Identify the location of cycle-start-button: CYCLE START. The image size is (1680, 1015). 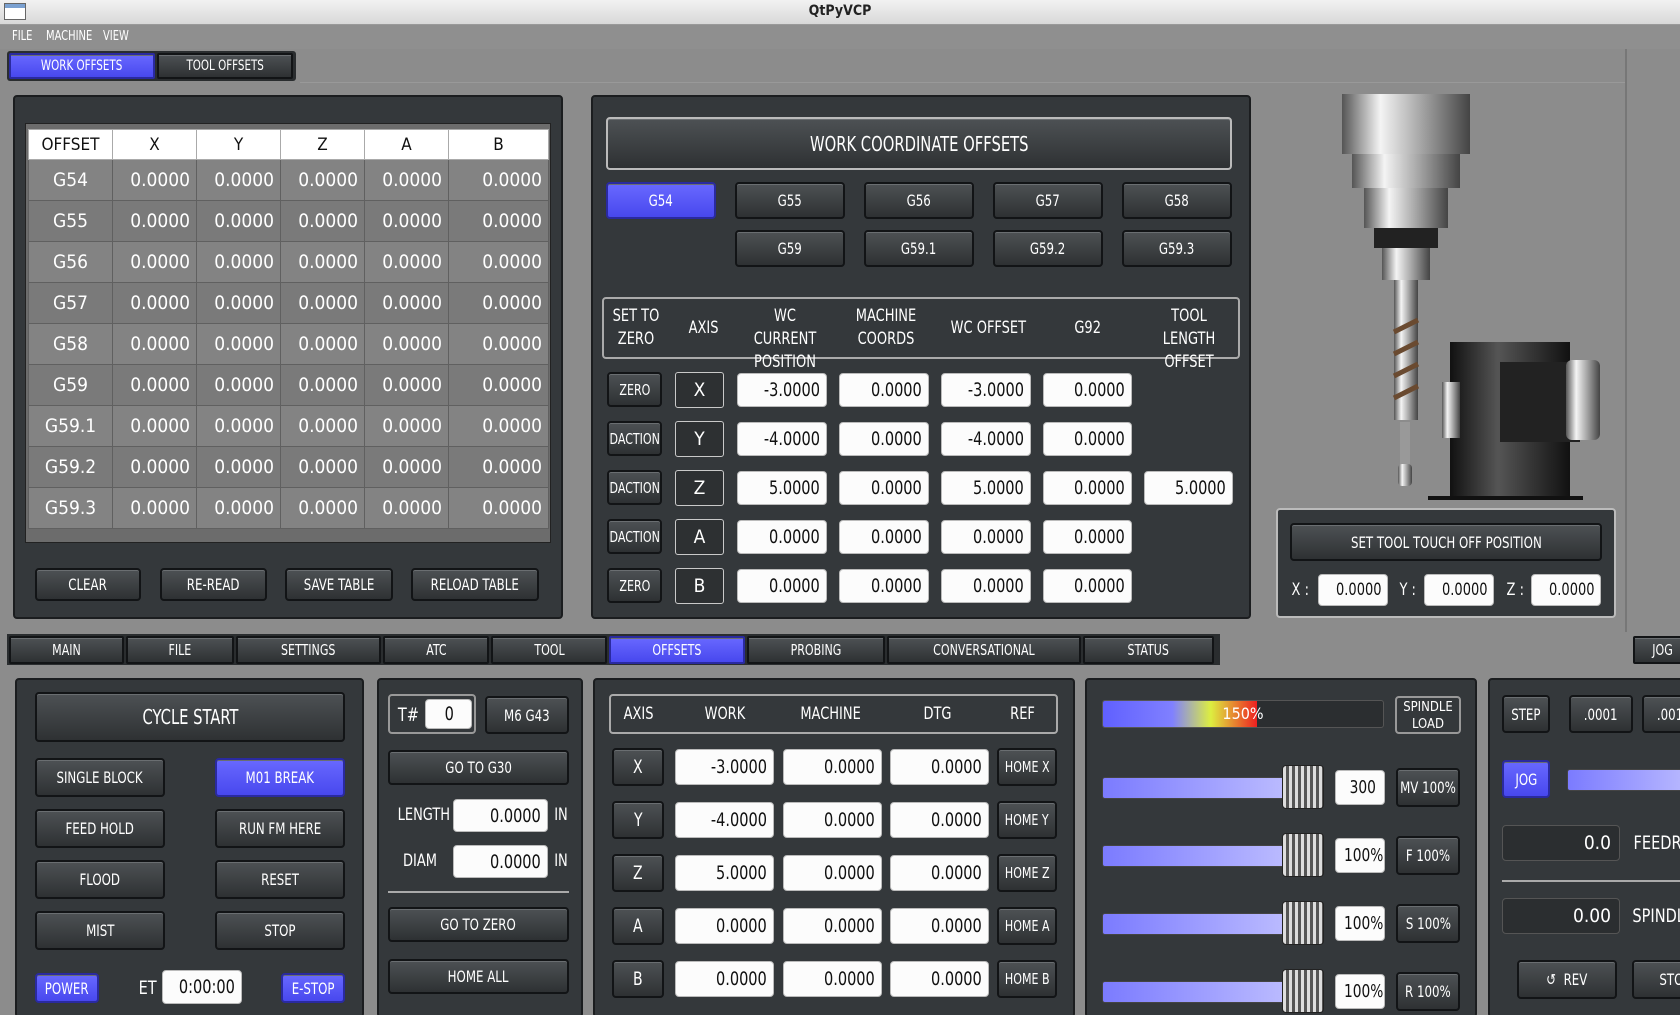
(190, 717).